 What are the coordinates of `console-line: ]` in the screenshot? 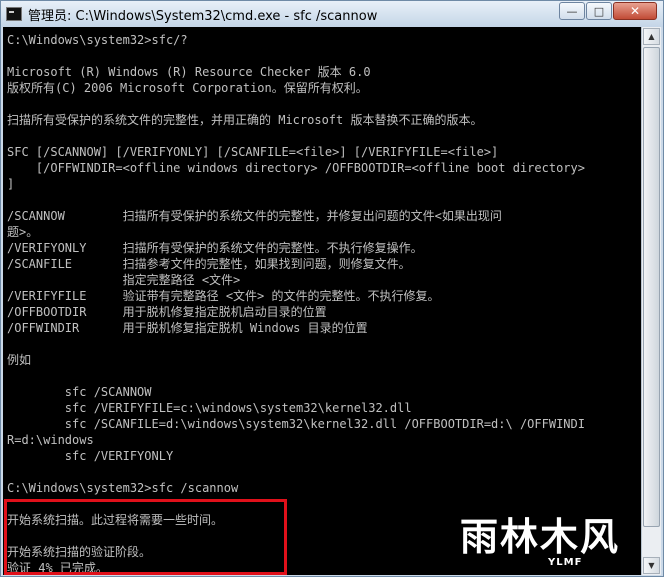 It's located at (11, 184).